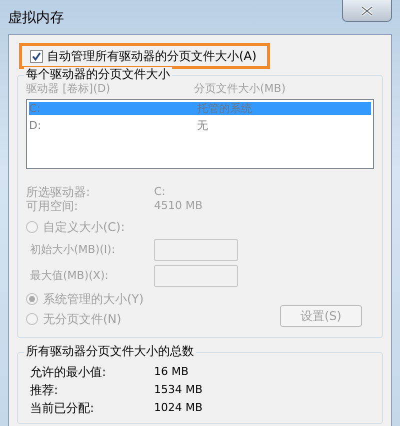 Image resolution: width=400 pixels, height=426 pixels. I want to click on field-label: 最大值(MB)(X):, so click(70, 276).